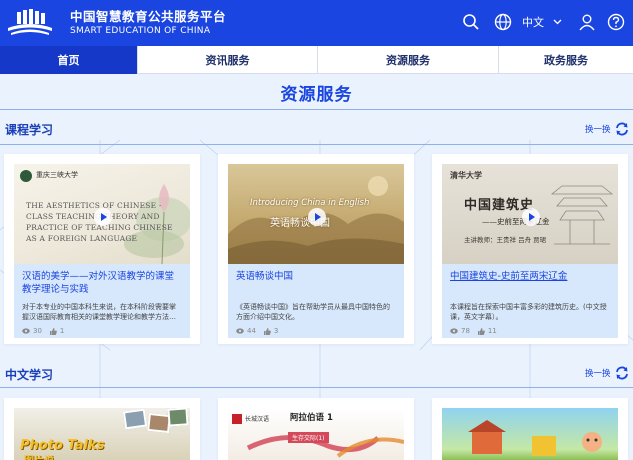 The width and height of the screenshot is (633, 460). What do you see at coordinates (528, 312) in the screenshot?
I see `course-description: 本课程旨在探索中国丰富多彩的建筑历史。(中文授课，英文字幕）。` at bounding box center [528, 312].